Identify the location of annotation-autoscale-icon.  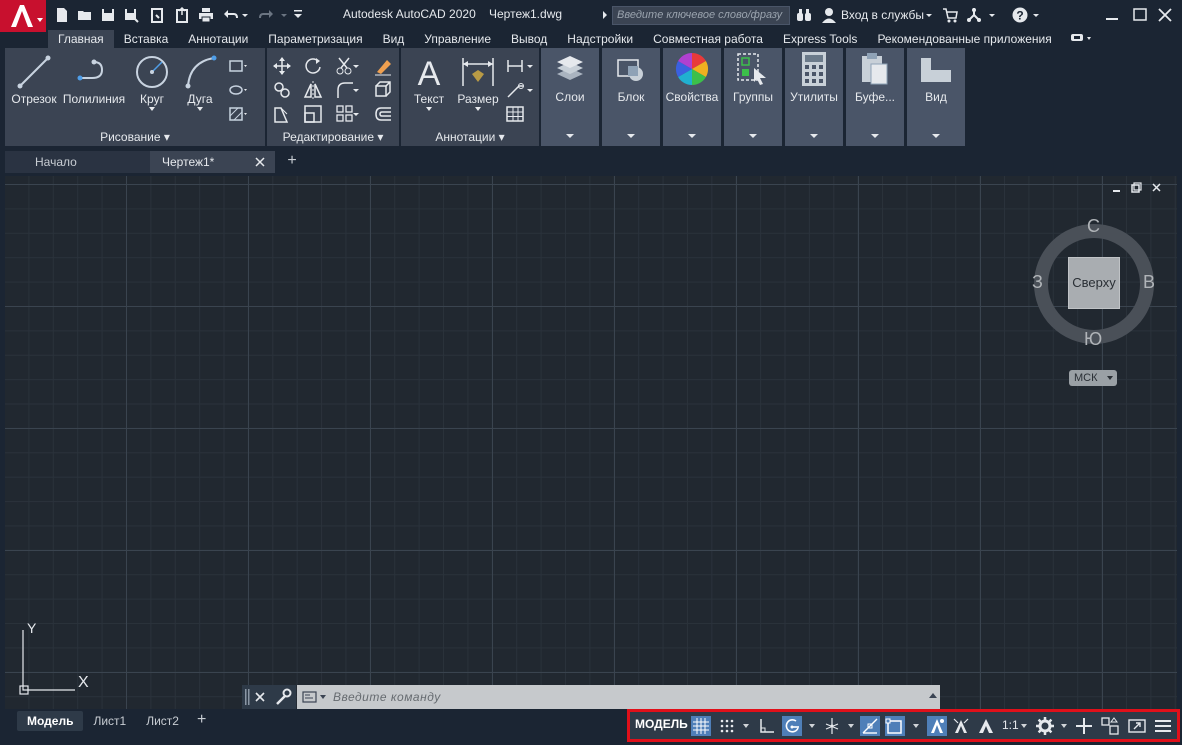
(961, 726).